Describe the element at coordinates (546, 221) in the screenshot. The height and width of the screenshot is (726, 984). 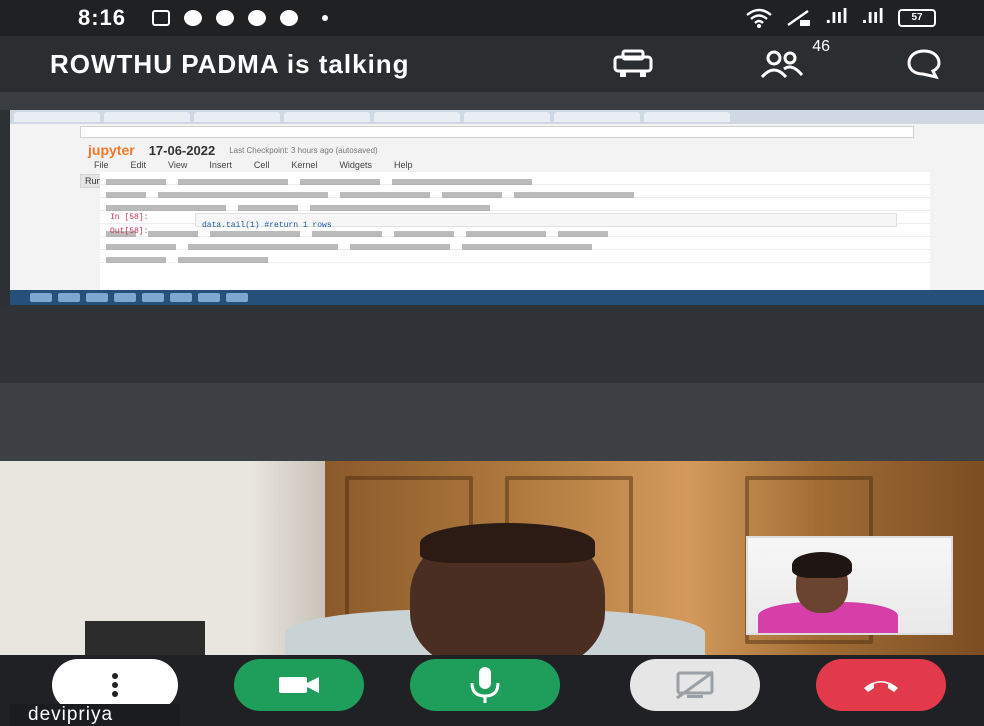
I see `code-cell: data.tail(1) #return 1 rows` at that location.